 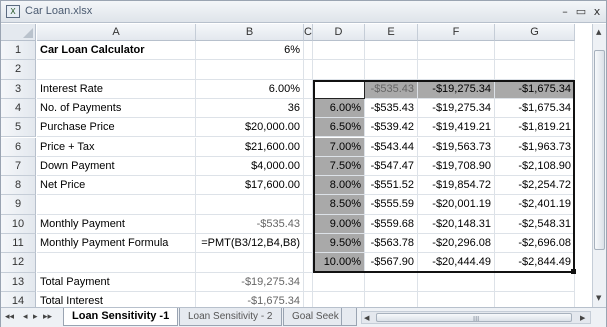 What do you see at coordinates (116, 128) in the screenshot?
I see `cell-a5: Purchase Price` at bounding box center [116, 128].